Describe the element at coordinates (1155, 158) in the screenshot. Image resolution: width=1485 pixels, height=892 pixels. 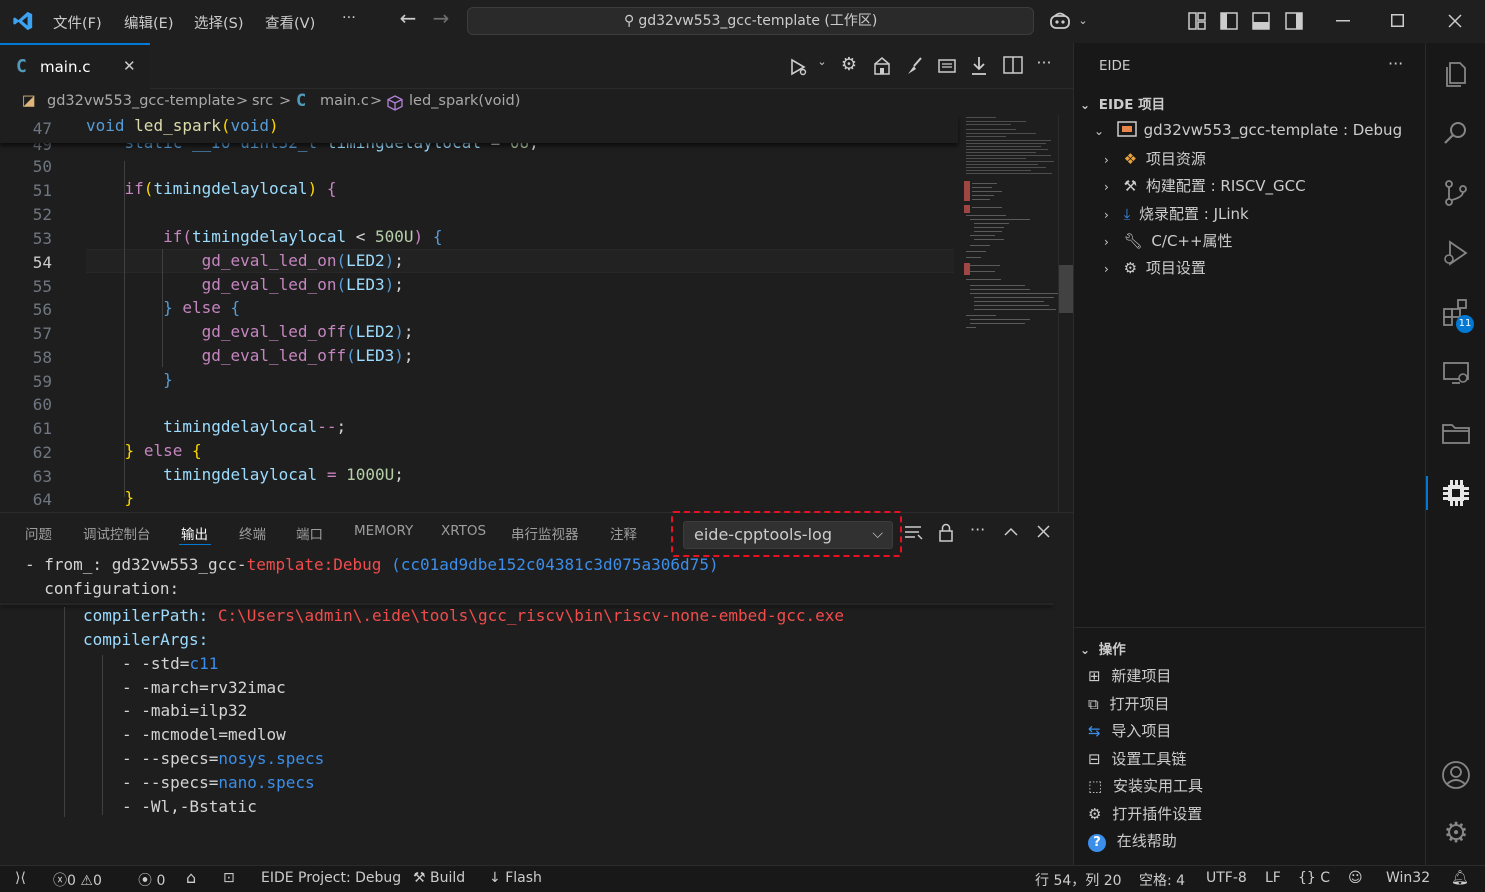
I see `tree-item-project-resources: › ❖ 项目资源` at that location.